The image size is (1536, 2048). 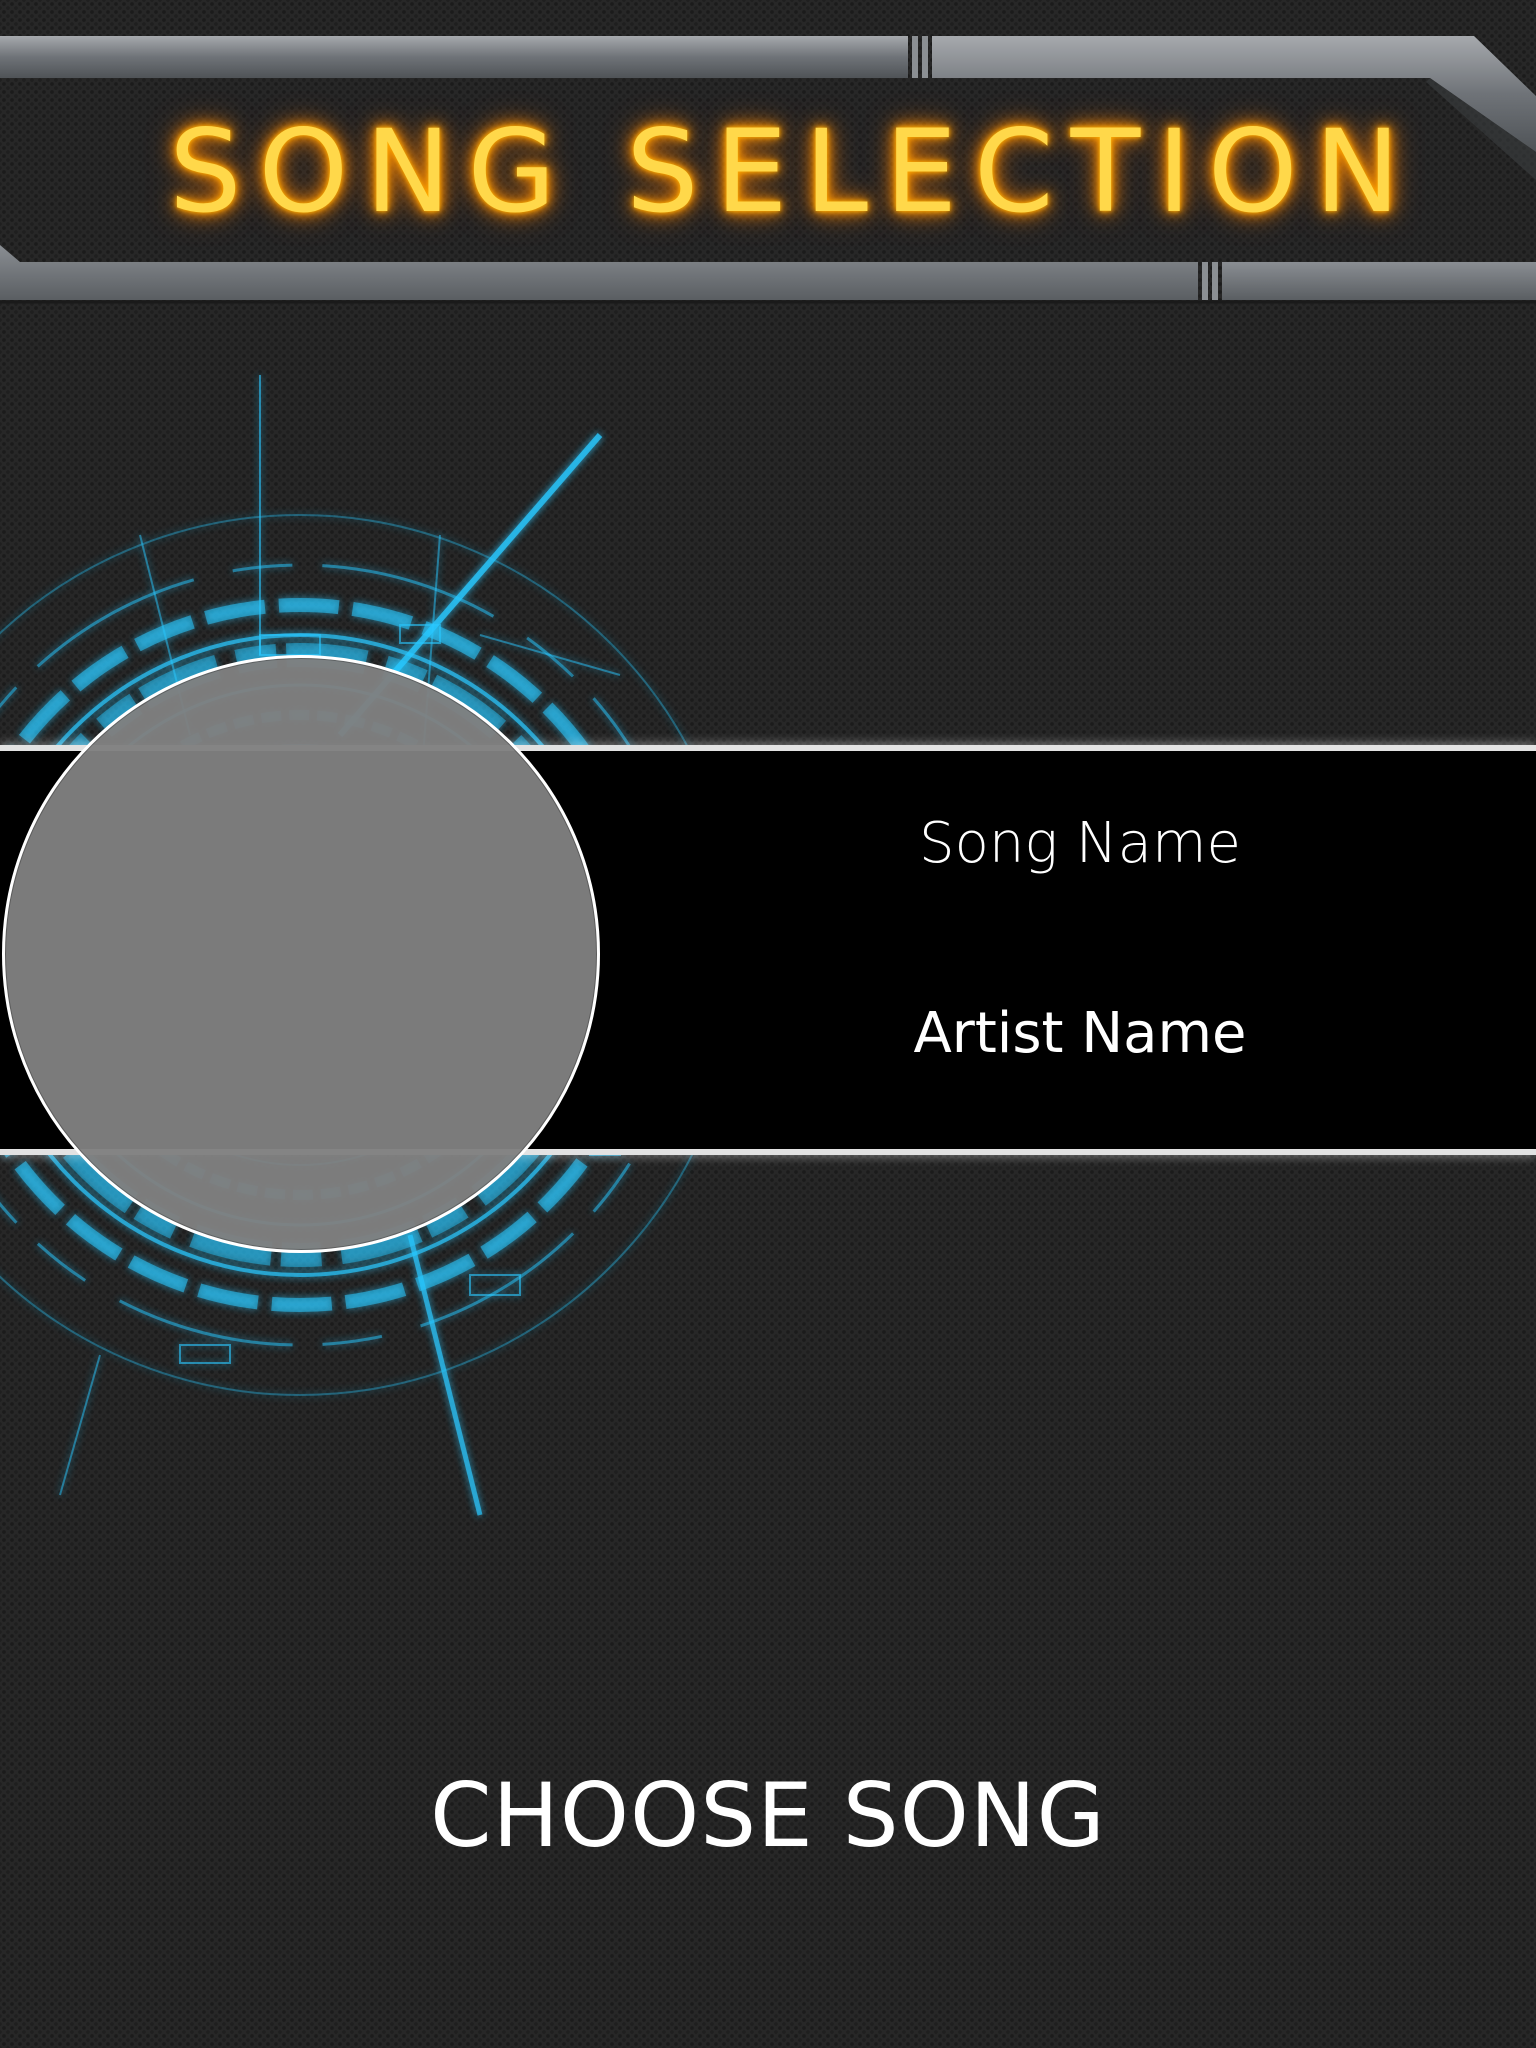 What do you see at coordinates (301, 954) in the screenshot?
I see `album-art-placeholder` at bounding box center [301, 954].